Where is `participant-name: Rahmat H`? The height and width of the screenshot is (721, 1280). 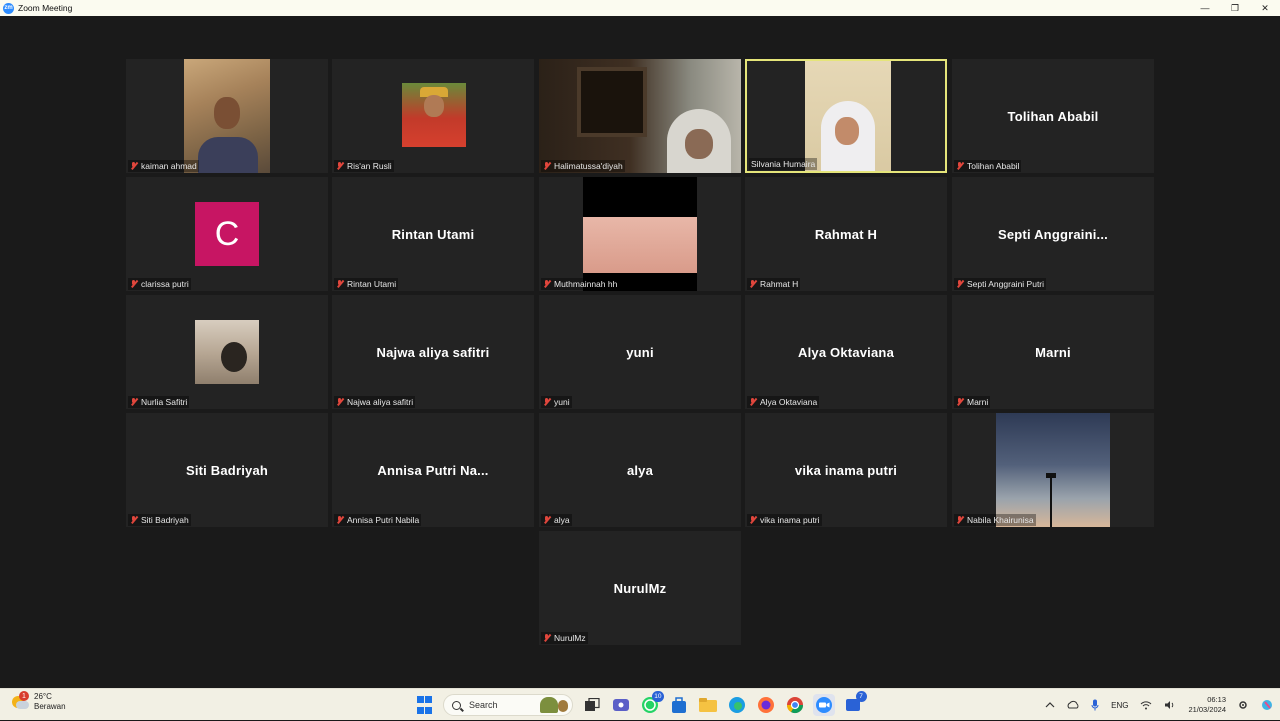
participant-name: Rahmat H is located at coordinates (779, 284).